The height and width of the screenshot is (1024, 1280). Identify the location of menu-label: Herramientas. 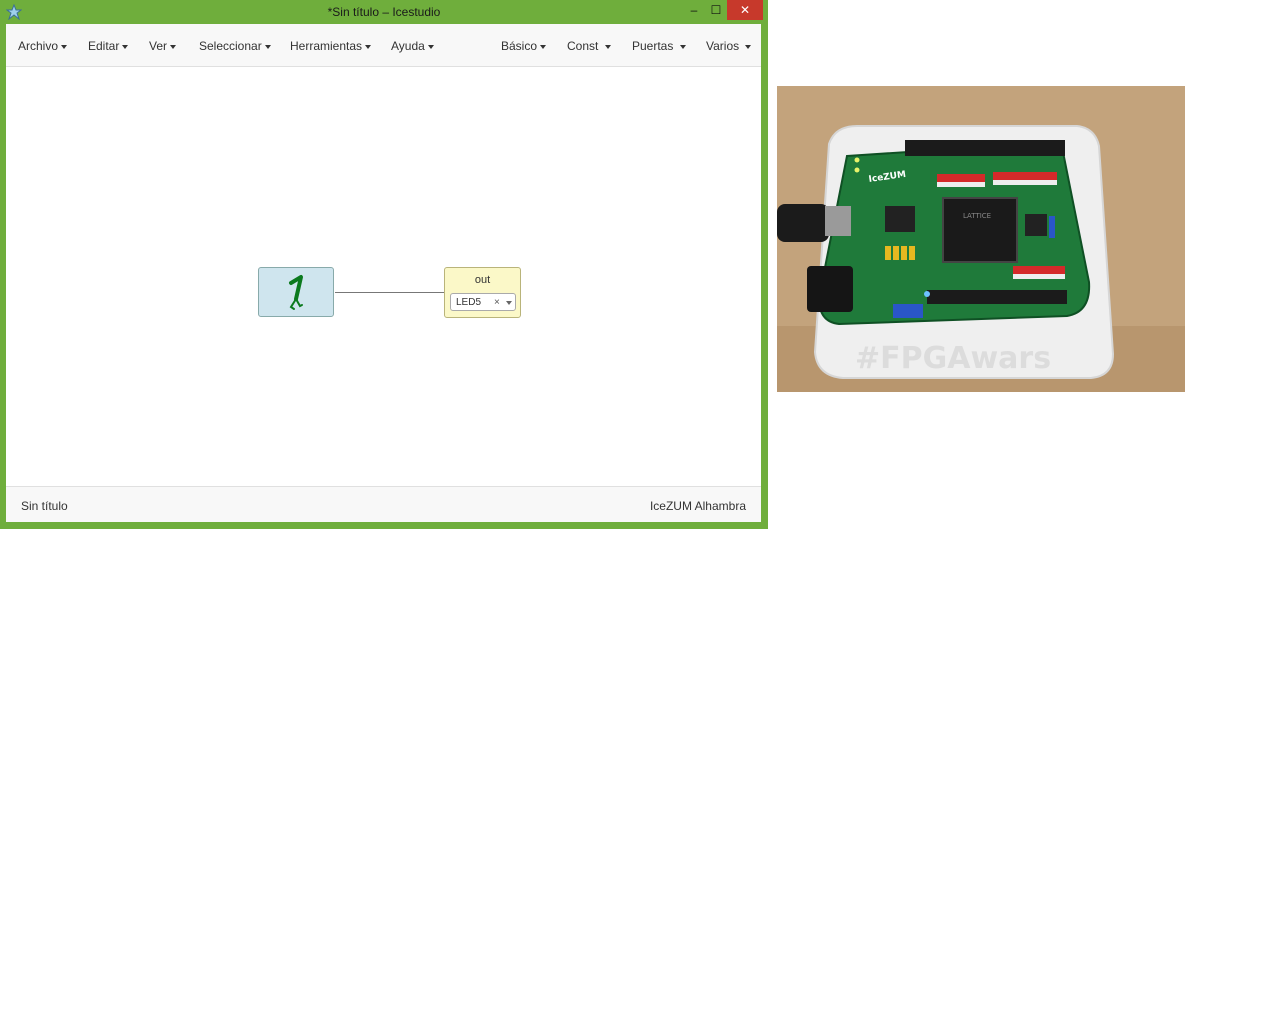
(326, 46).